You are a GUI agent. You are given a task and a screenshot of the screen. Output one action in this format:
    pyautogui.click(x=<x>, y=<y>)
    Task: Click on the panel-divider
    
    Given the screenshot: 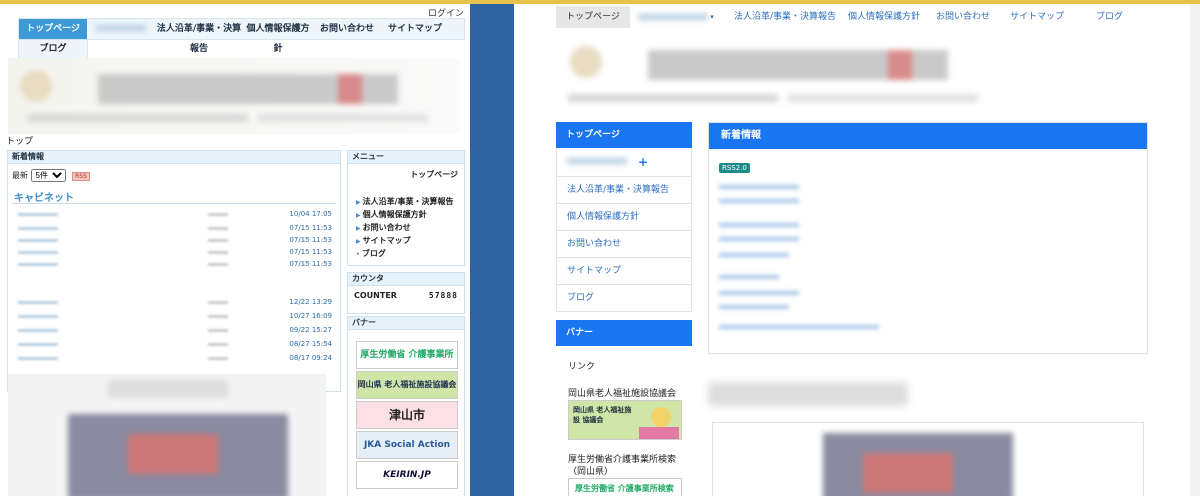 What is the action you would take?
    pyautogui.click(x=492, y=250)
    